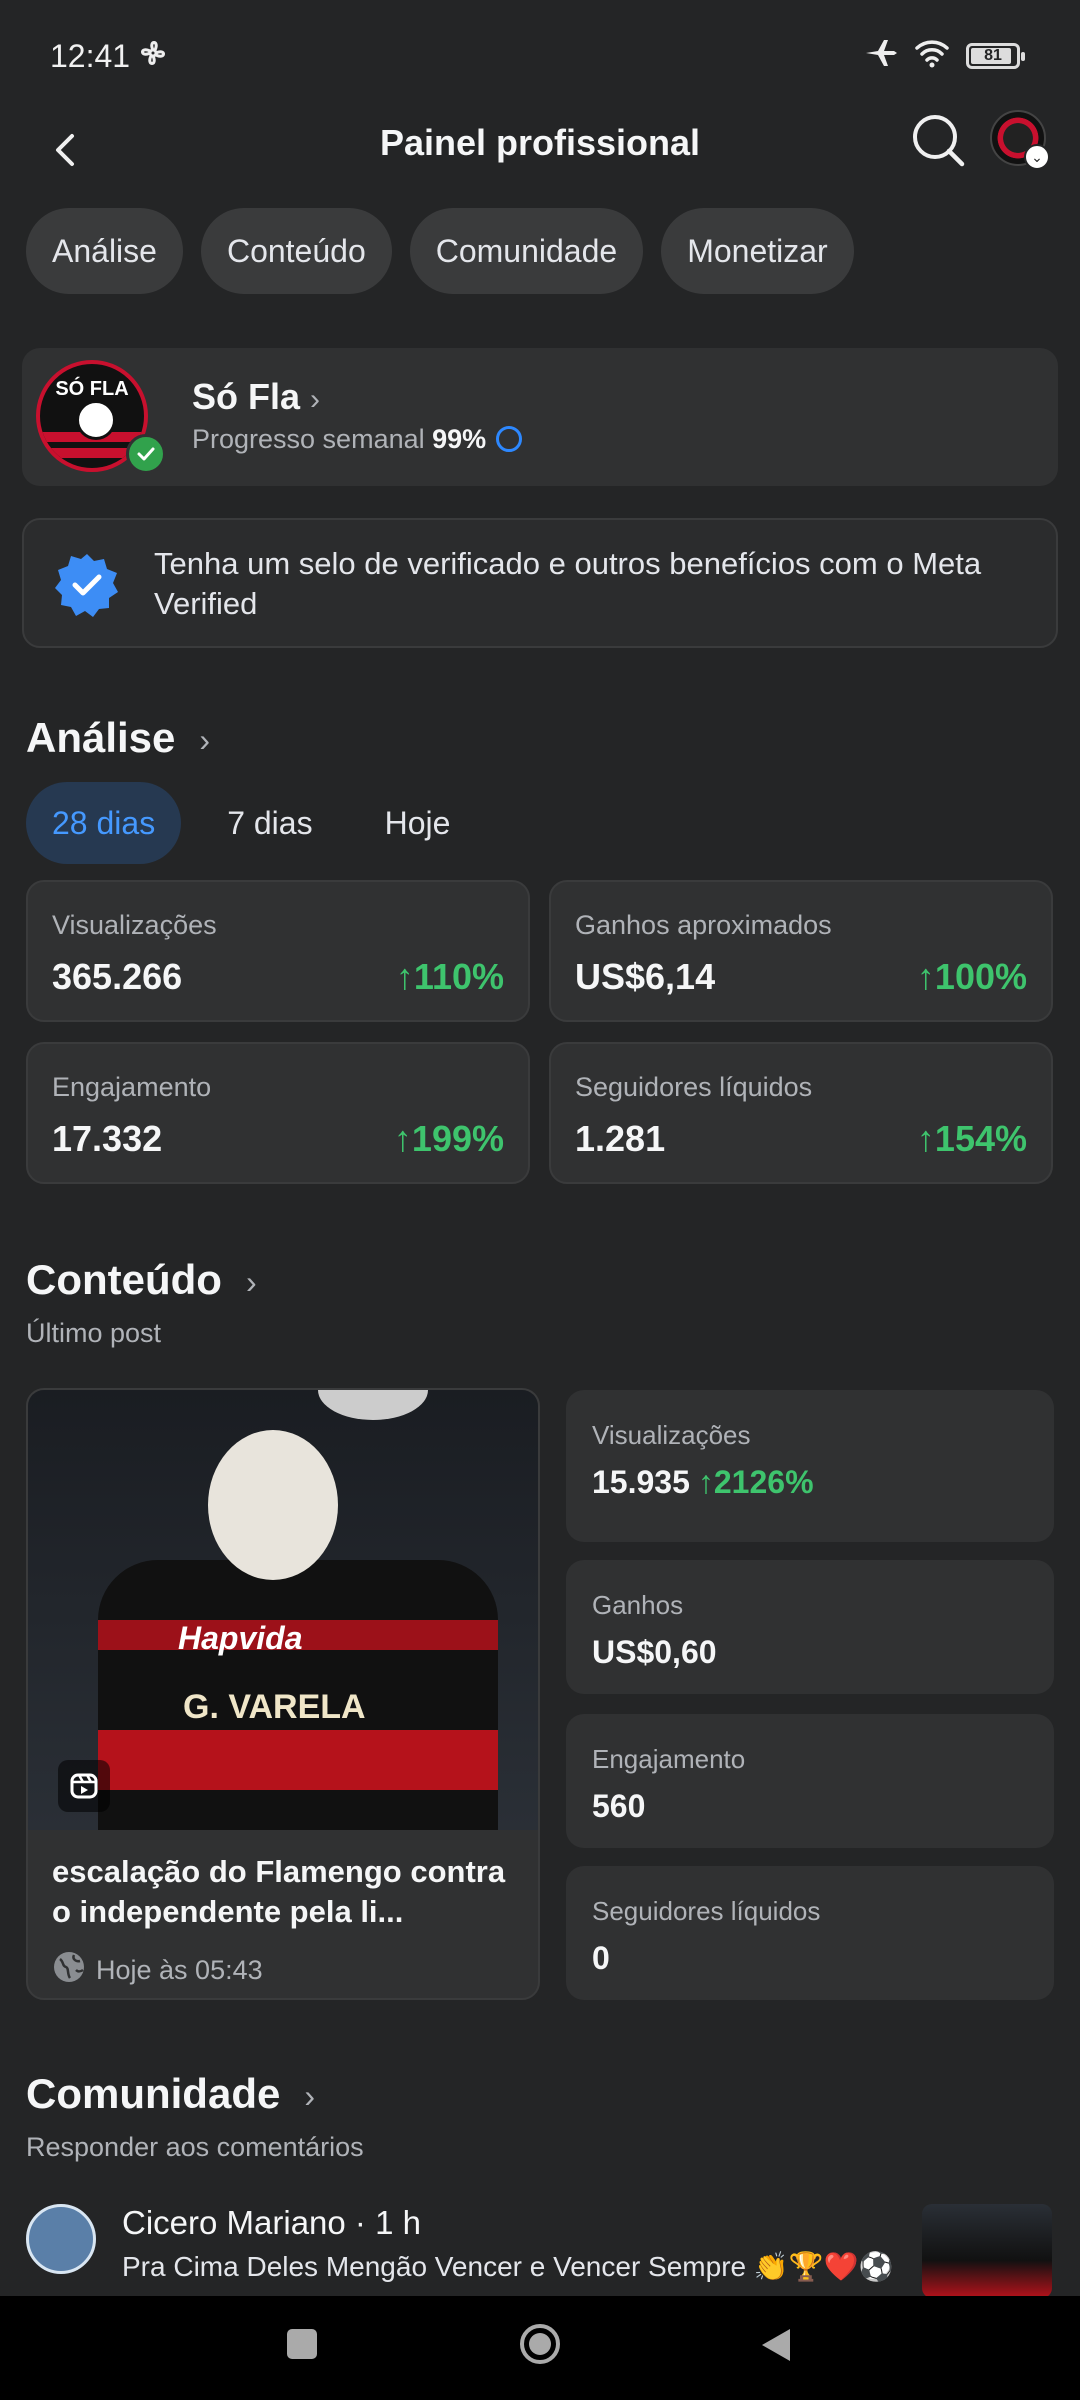 This screenshot has height=2400, width=1080. What do you see at coordinates (458, 976) in the screenshot?
I see `metric-change: 110%` at bounding box center [458, 976].